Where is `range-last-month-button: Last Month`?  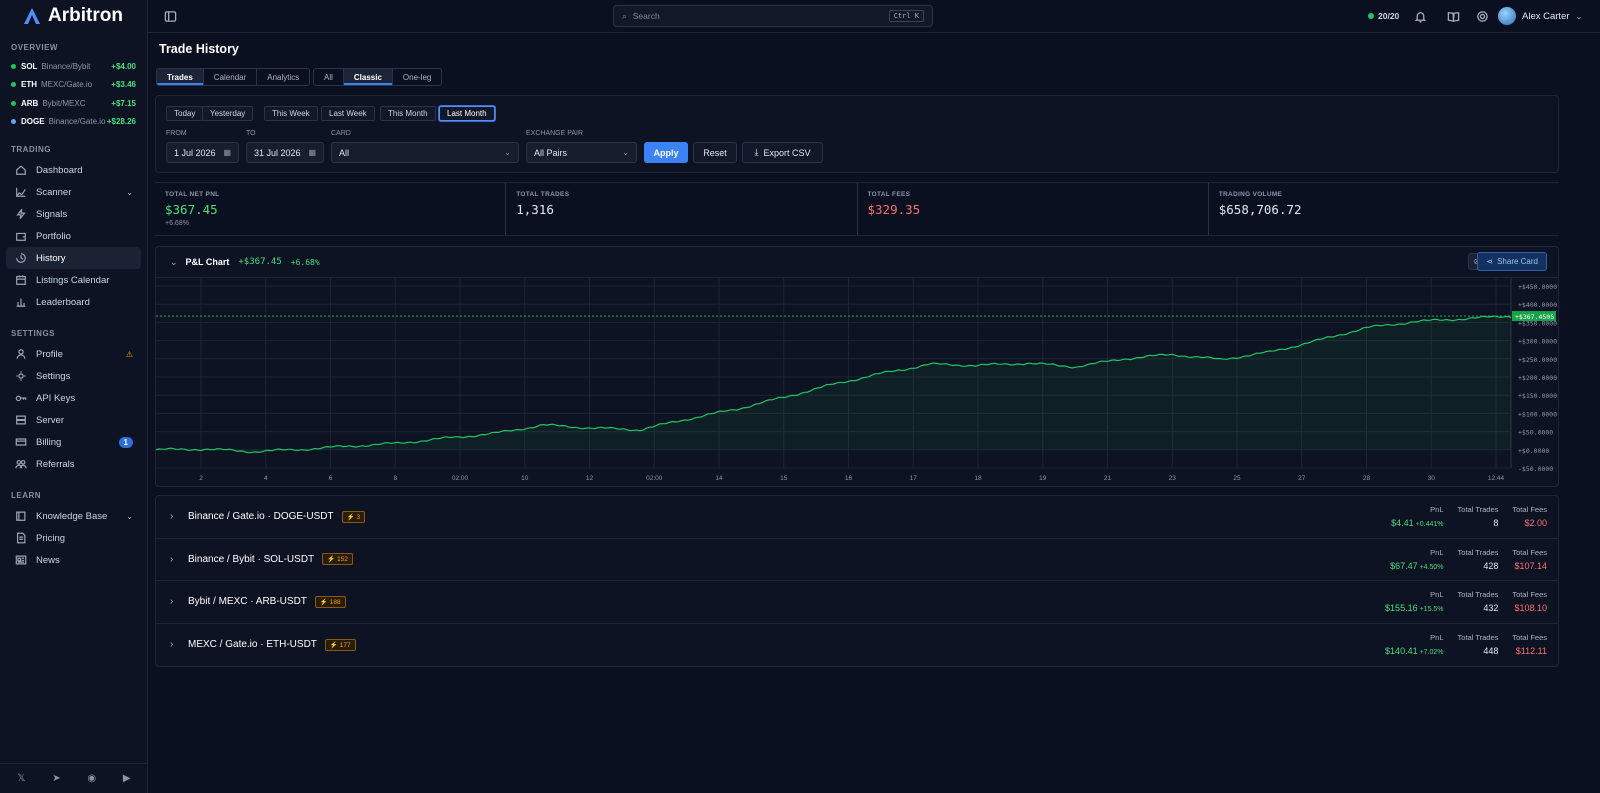 range-last-month-button: Last Month is located at coordinates (467, 113).